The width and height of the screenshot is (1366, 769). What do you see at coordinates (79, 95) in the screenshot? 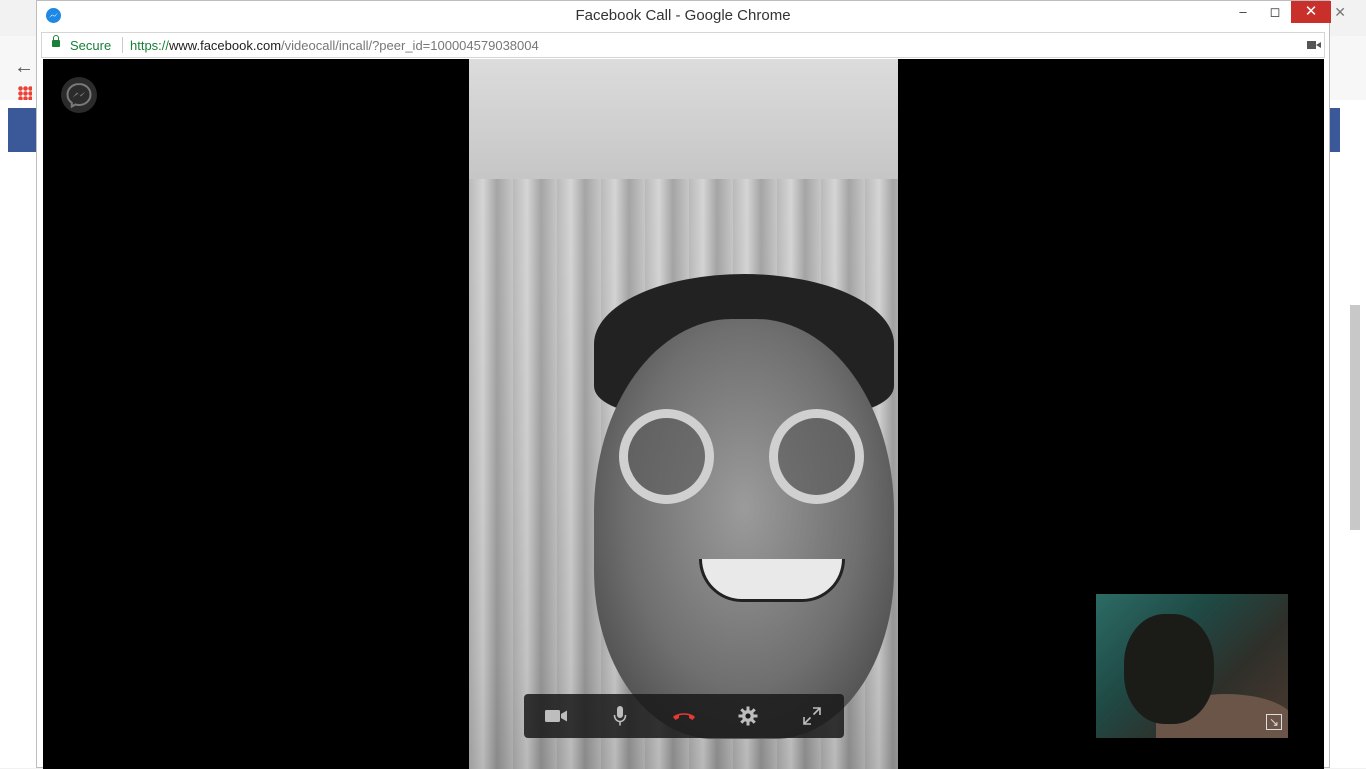
I see `messenger-icon` at bounding box center [79, 95].